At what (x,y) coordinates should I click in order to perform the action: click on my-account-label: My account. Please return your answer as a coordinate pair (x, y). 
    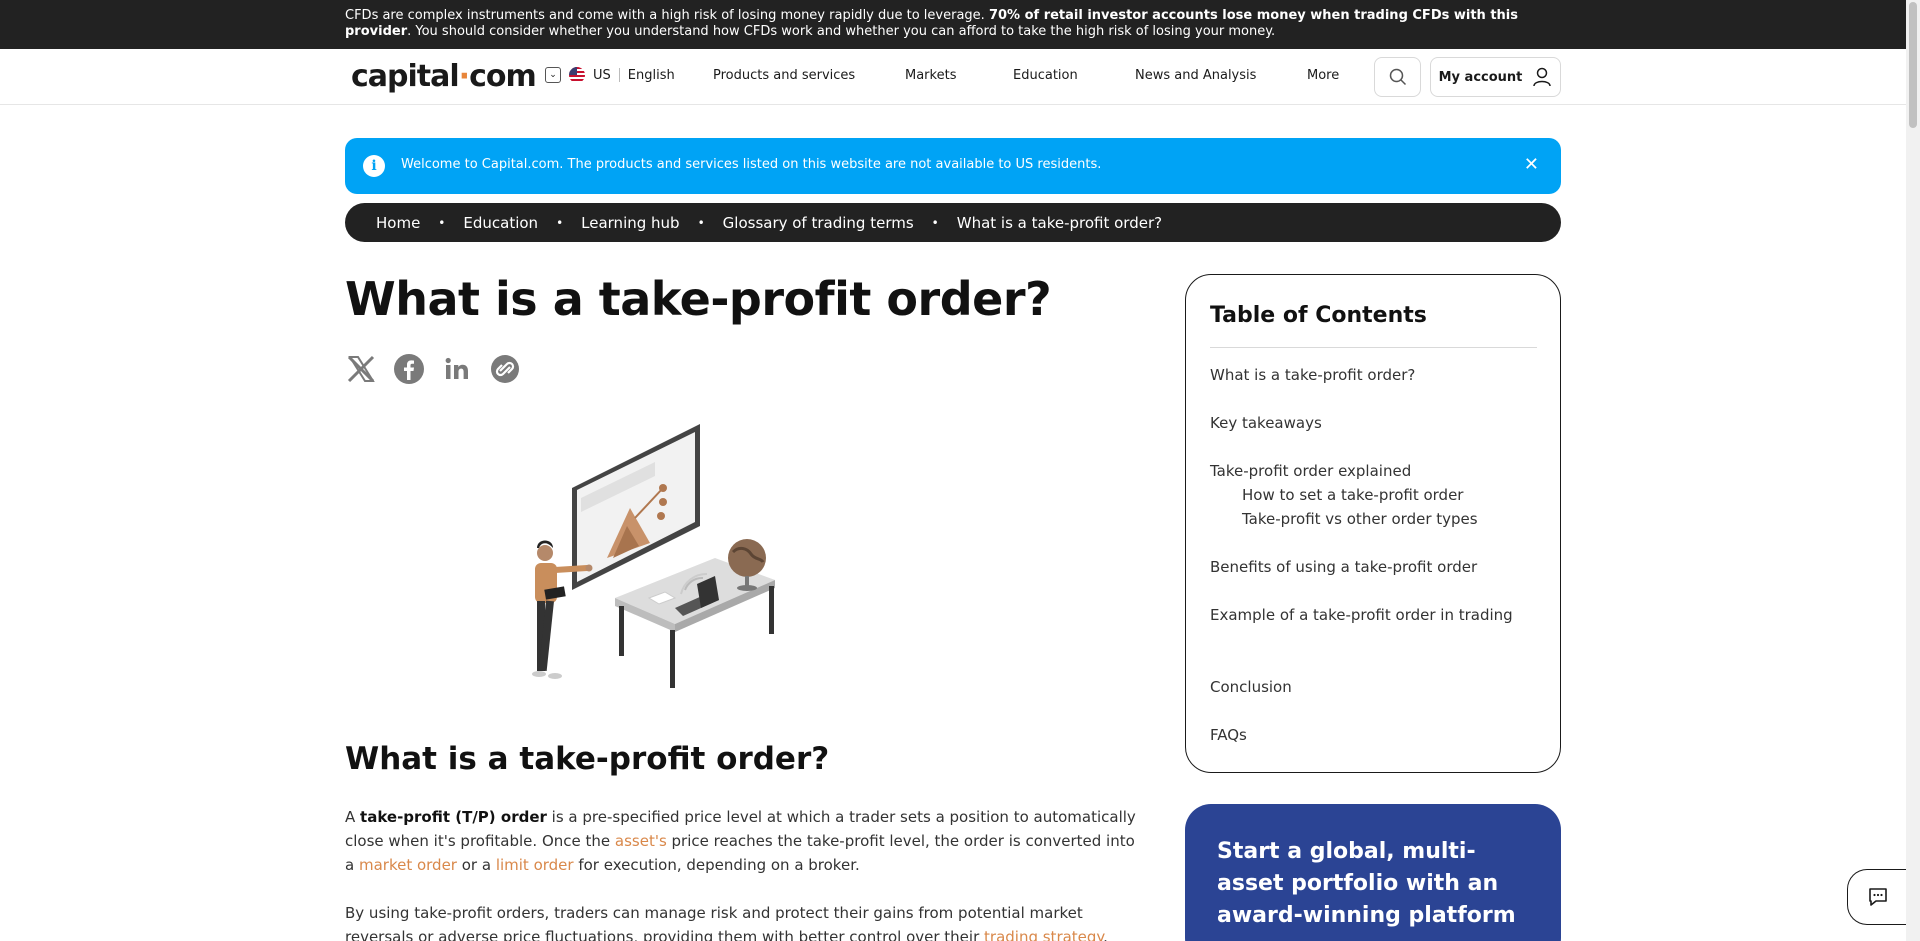
    Looking at the image, I should click on (1480, 77).